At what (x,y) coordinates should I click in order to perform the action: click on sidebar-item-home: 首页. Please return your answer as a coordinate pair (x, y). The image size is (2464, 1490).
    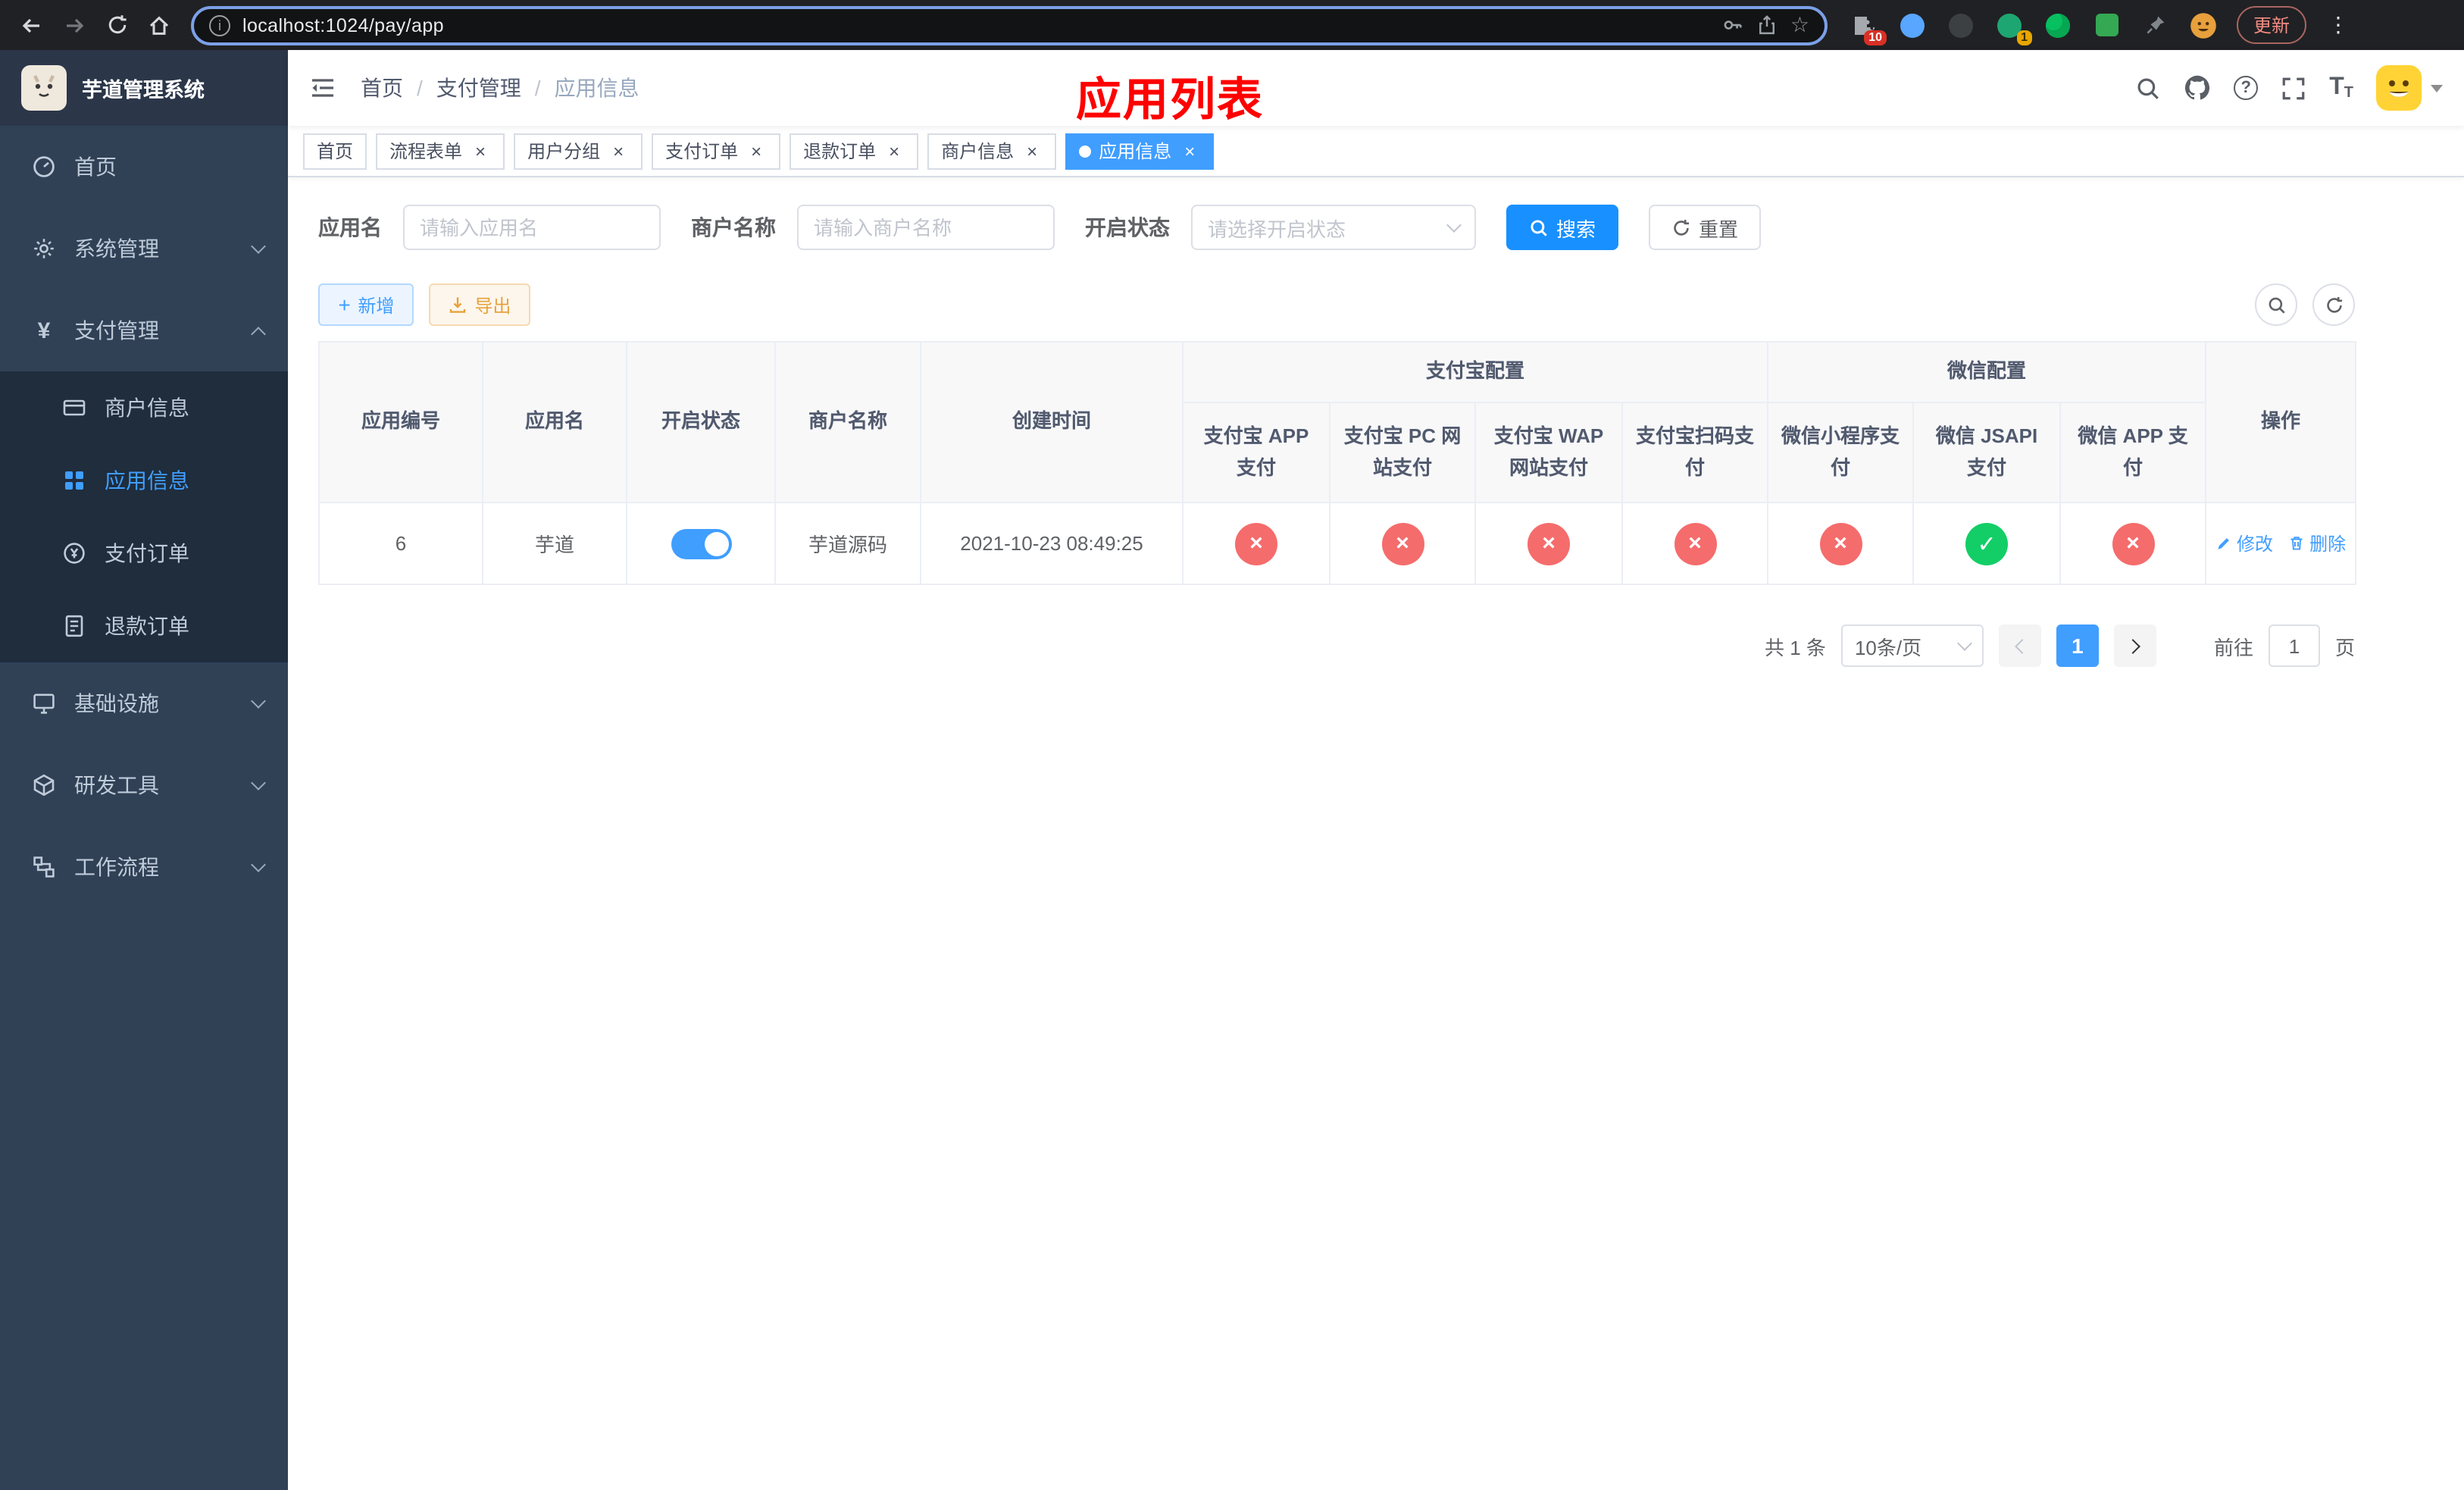
    Looking at the image, I should click on (144, 167).